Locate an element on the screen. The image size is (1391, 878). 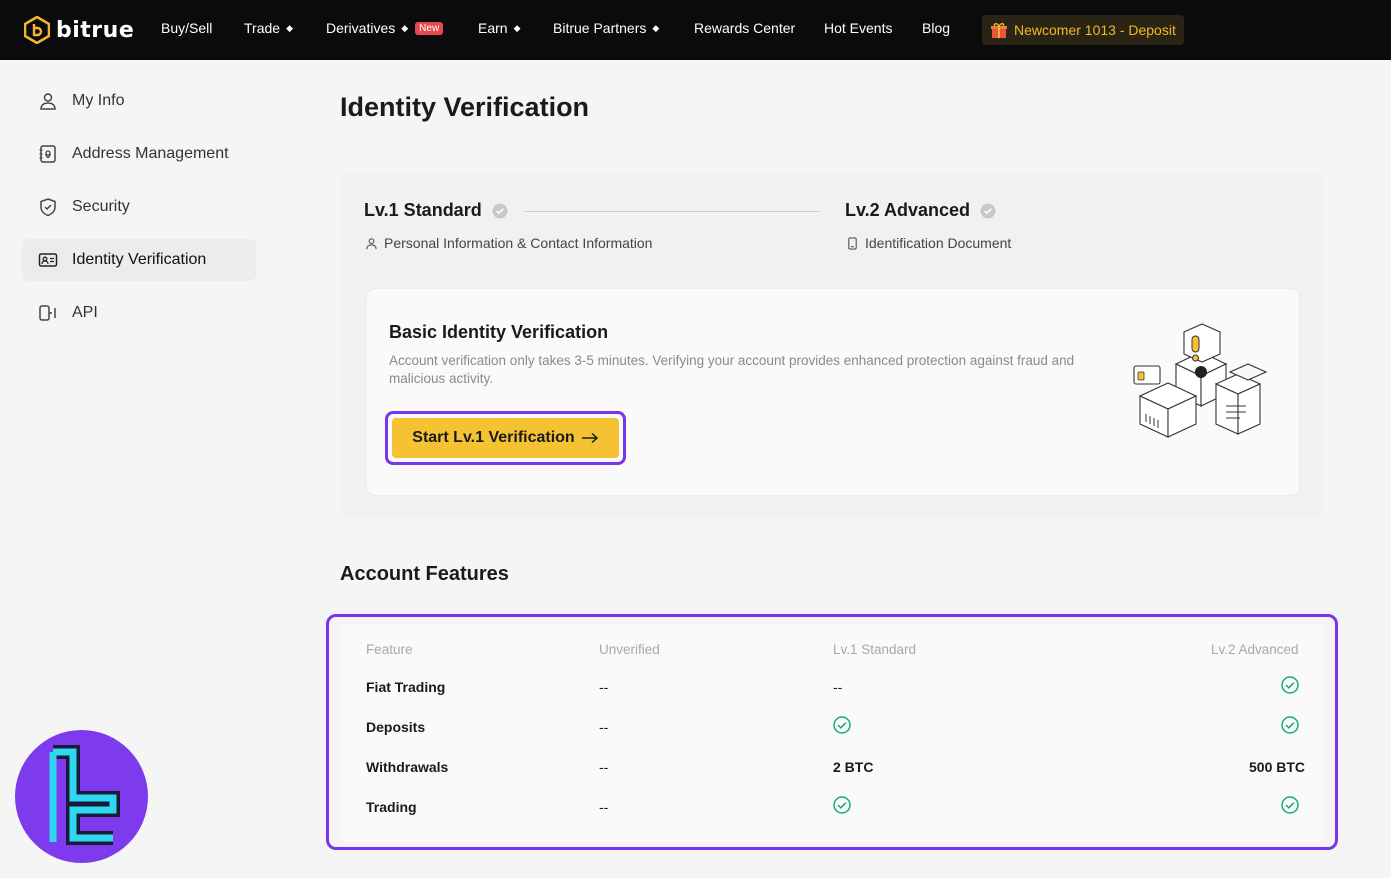
column-header-unverified: Unverified is located at coordinates (629, 649).